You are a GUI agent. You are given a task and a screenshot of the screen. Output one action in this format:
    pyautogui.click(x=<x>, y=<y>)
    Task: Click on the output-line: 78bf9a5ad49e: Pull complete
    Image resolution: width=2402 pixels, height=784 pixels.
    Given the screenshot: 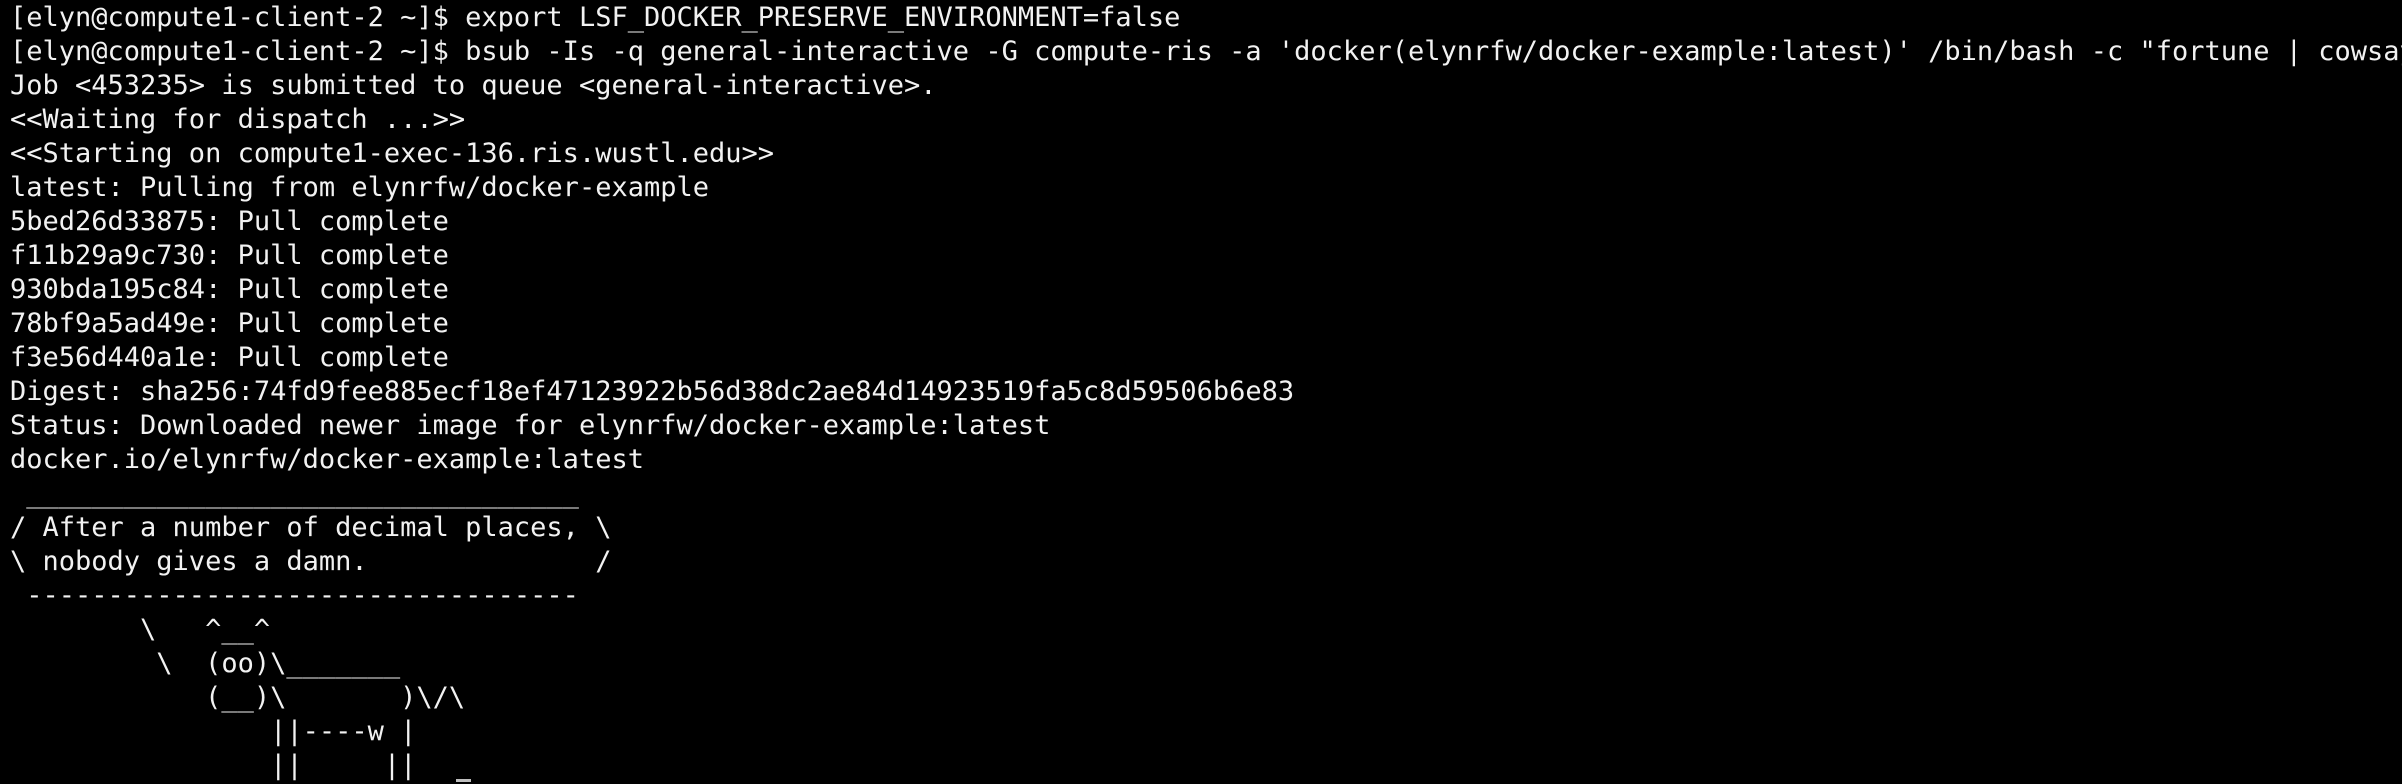 What is the action you would take?
    pyautogui.click(x=229, y=323)
    